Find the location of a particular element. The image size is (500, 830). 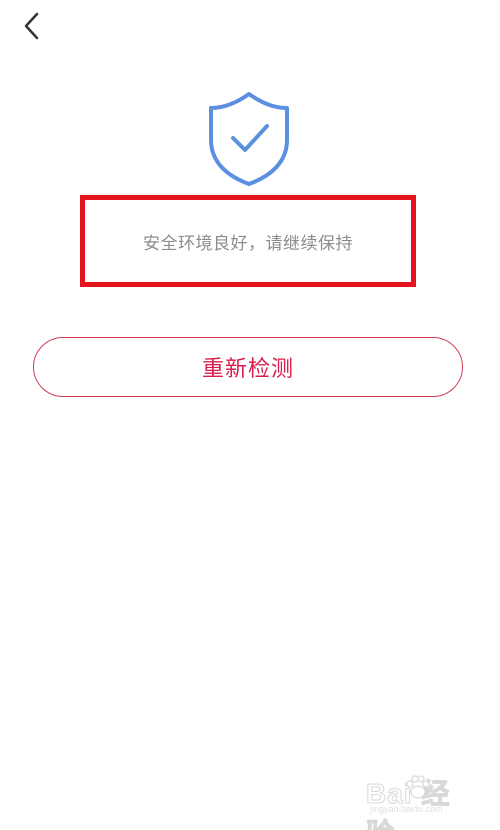

paw-icon is located at coordinates (418, 787).